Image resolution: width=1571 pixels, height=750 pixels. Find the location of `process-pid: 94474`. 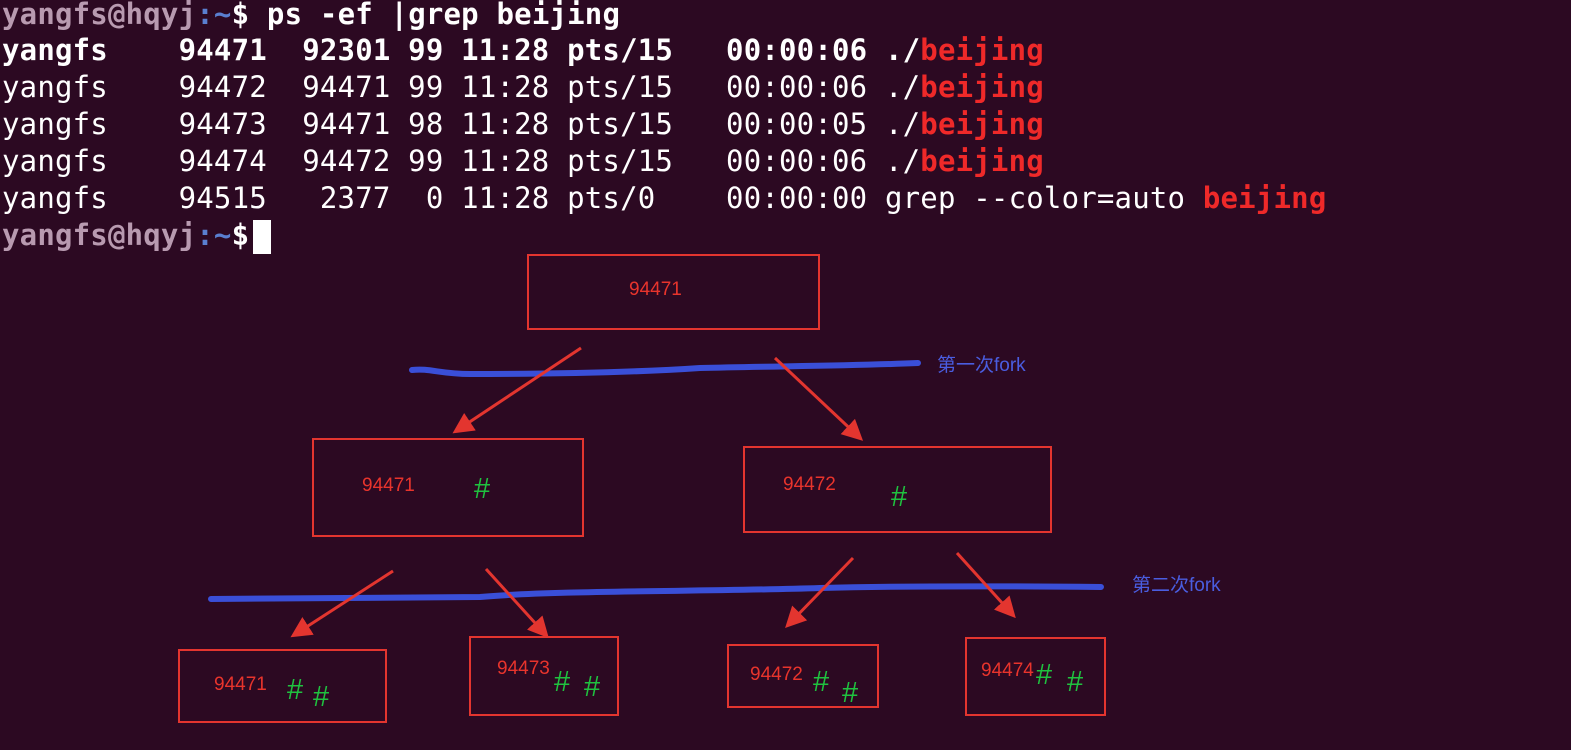

process-pid: 94474 is located at coordinates (1007, 670).